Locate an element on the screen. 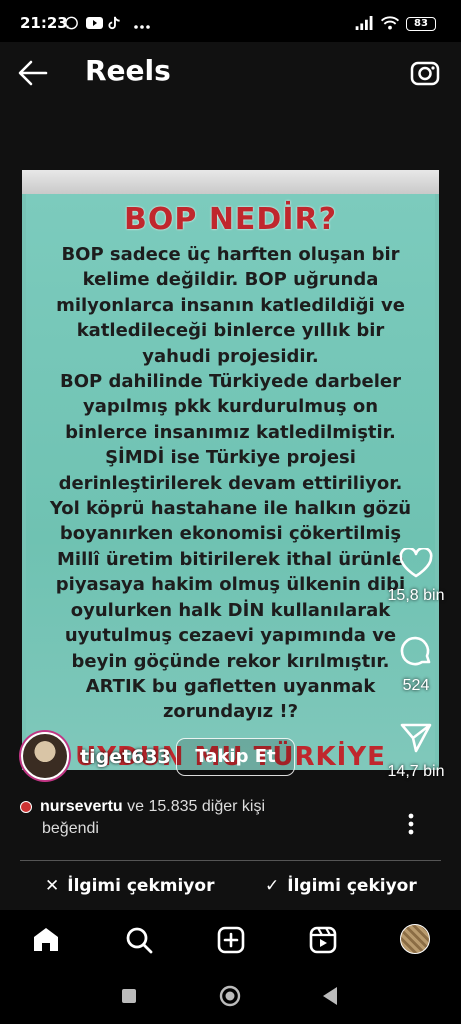 The height and width of the screenshot is (1024, 461). comment-action: 524 is located at coordinates (416, 664).